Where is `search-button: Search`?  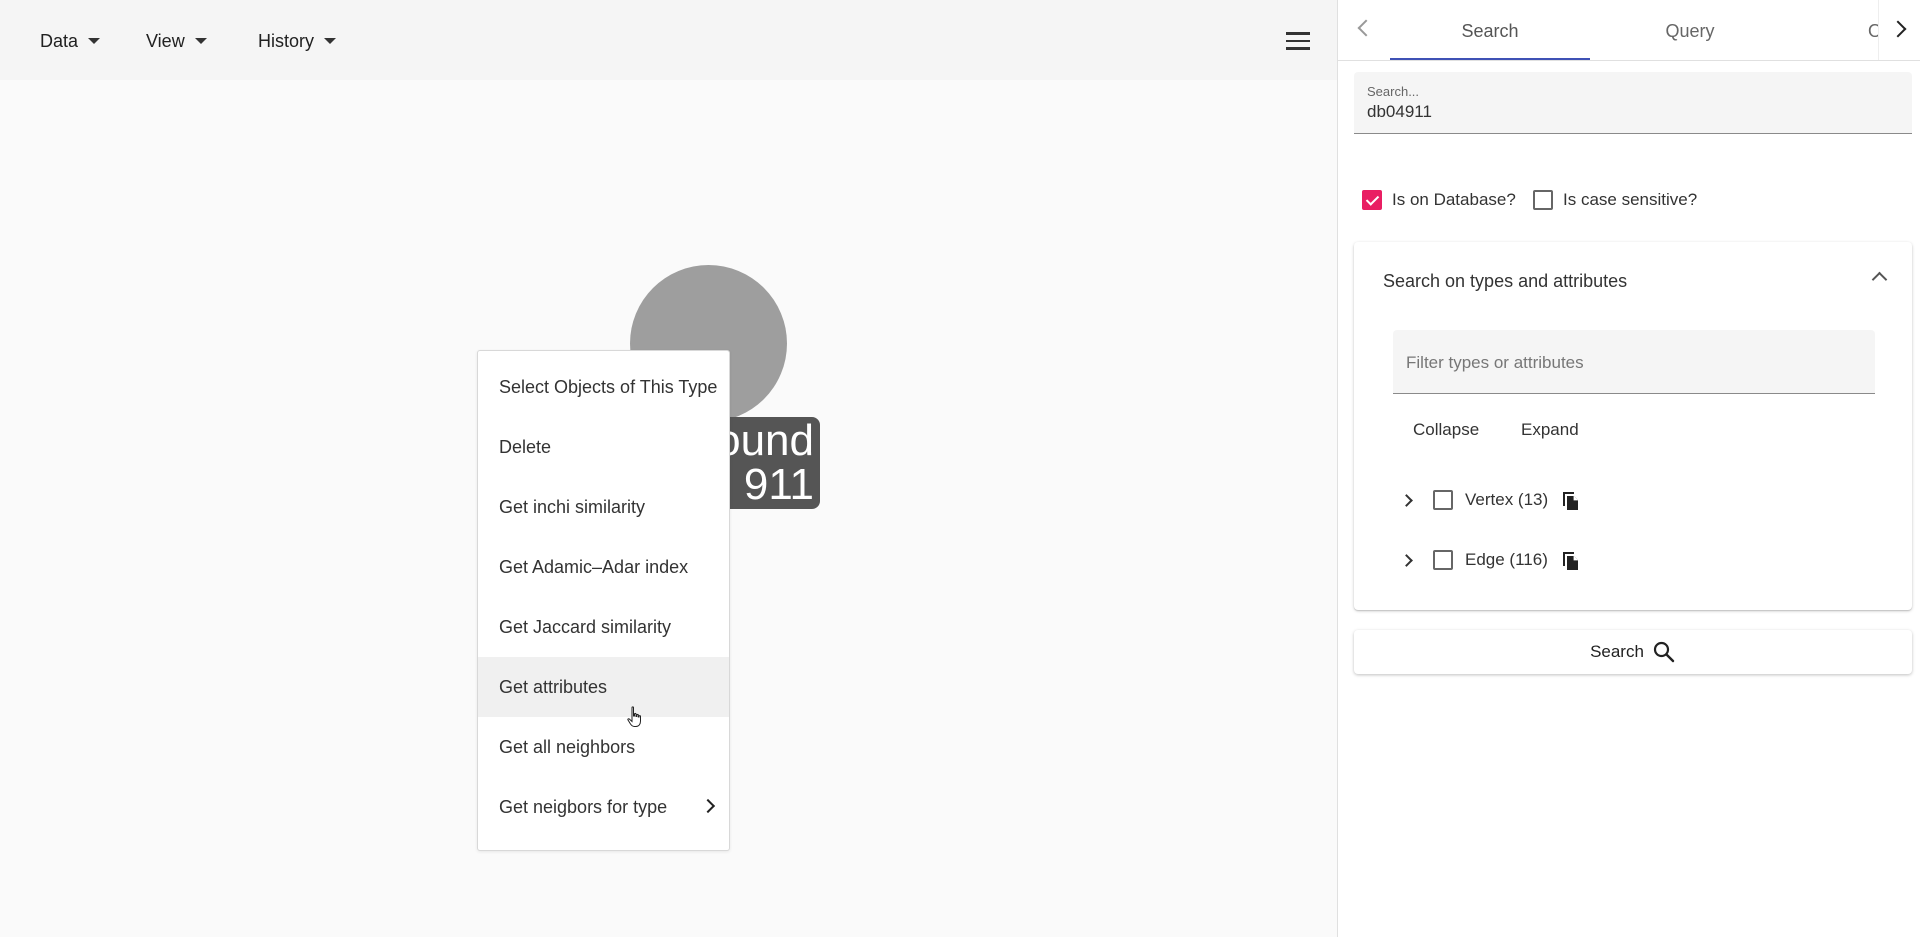 search-button: Search is located at coordinates (1633, 652).